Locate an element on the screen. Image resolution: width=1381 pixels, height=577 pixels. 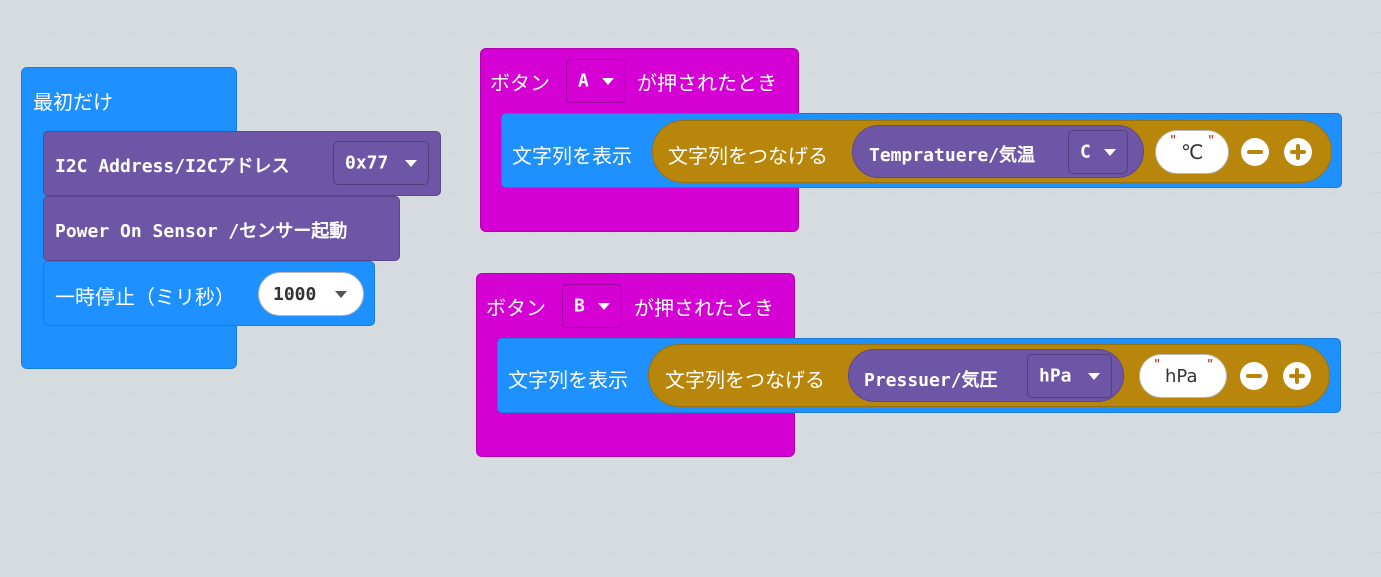
remove-input-button-a is located at coordinates (1255, 152).